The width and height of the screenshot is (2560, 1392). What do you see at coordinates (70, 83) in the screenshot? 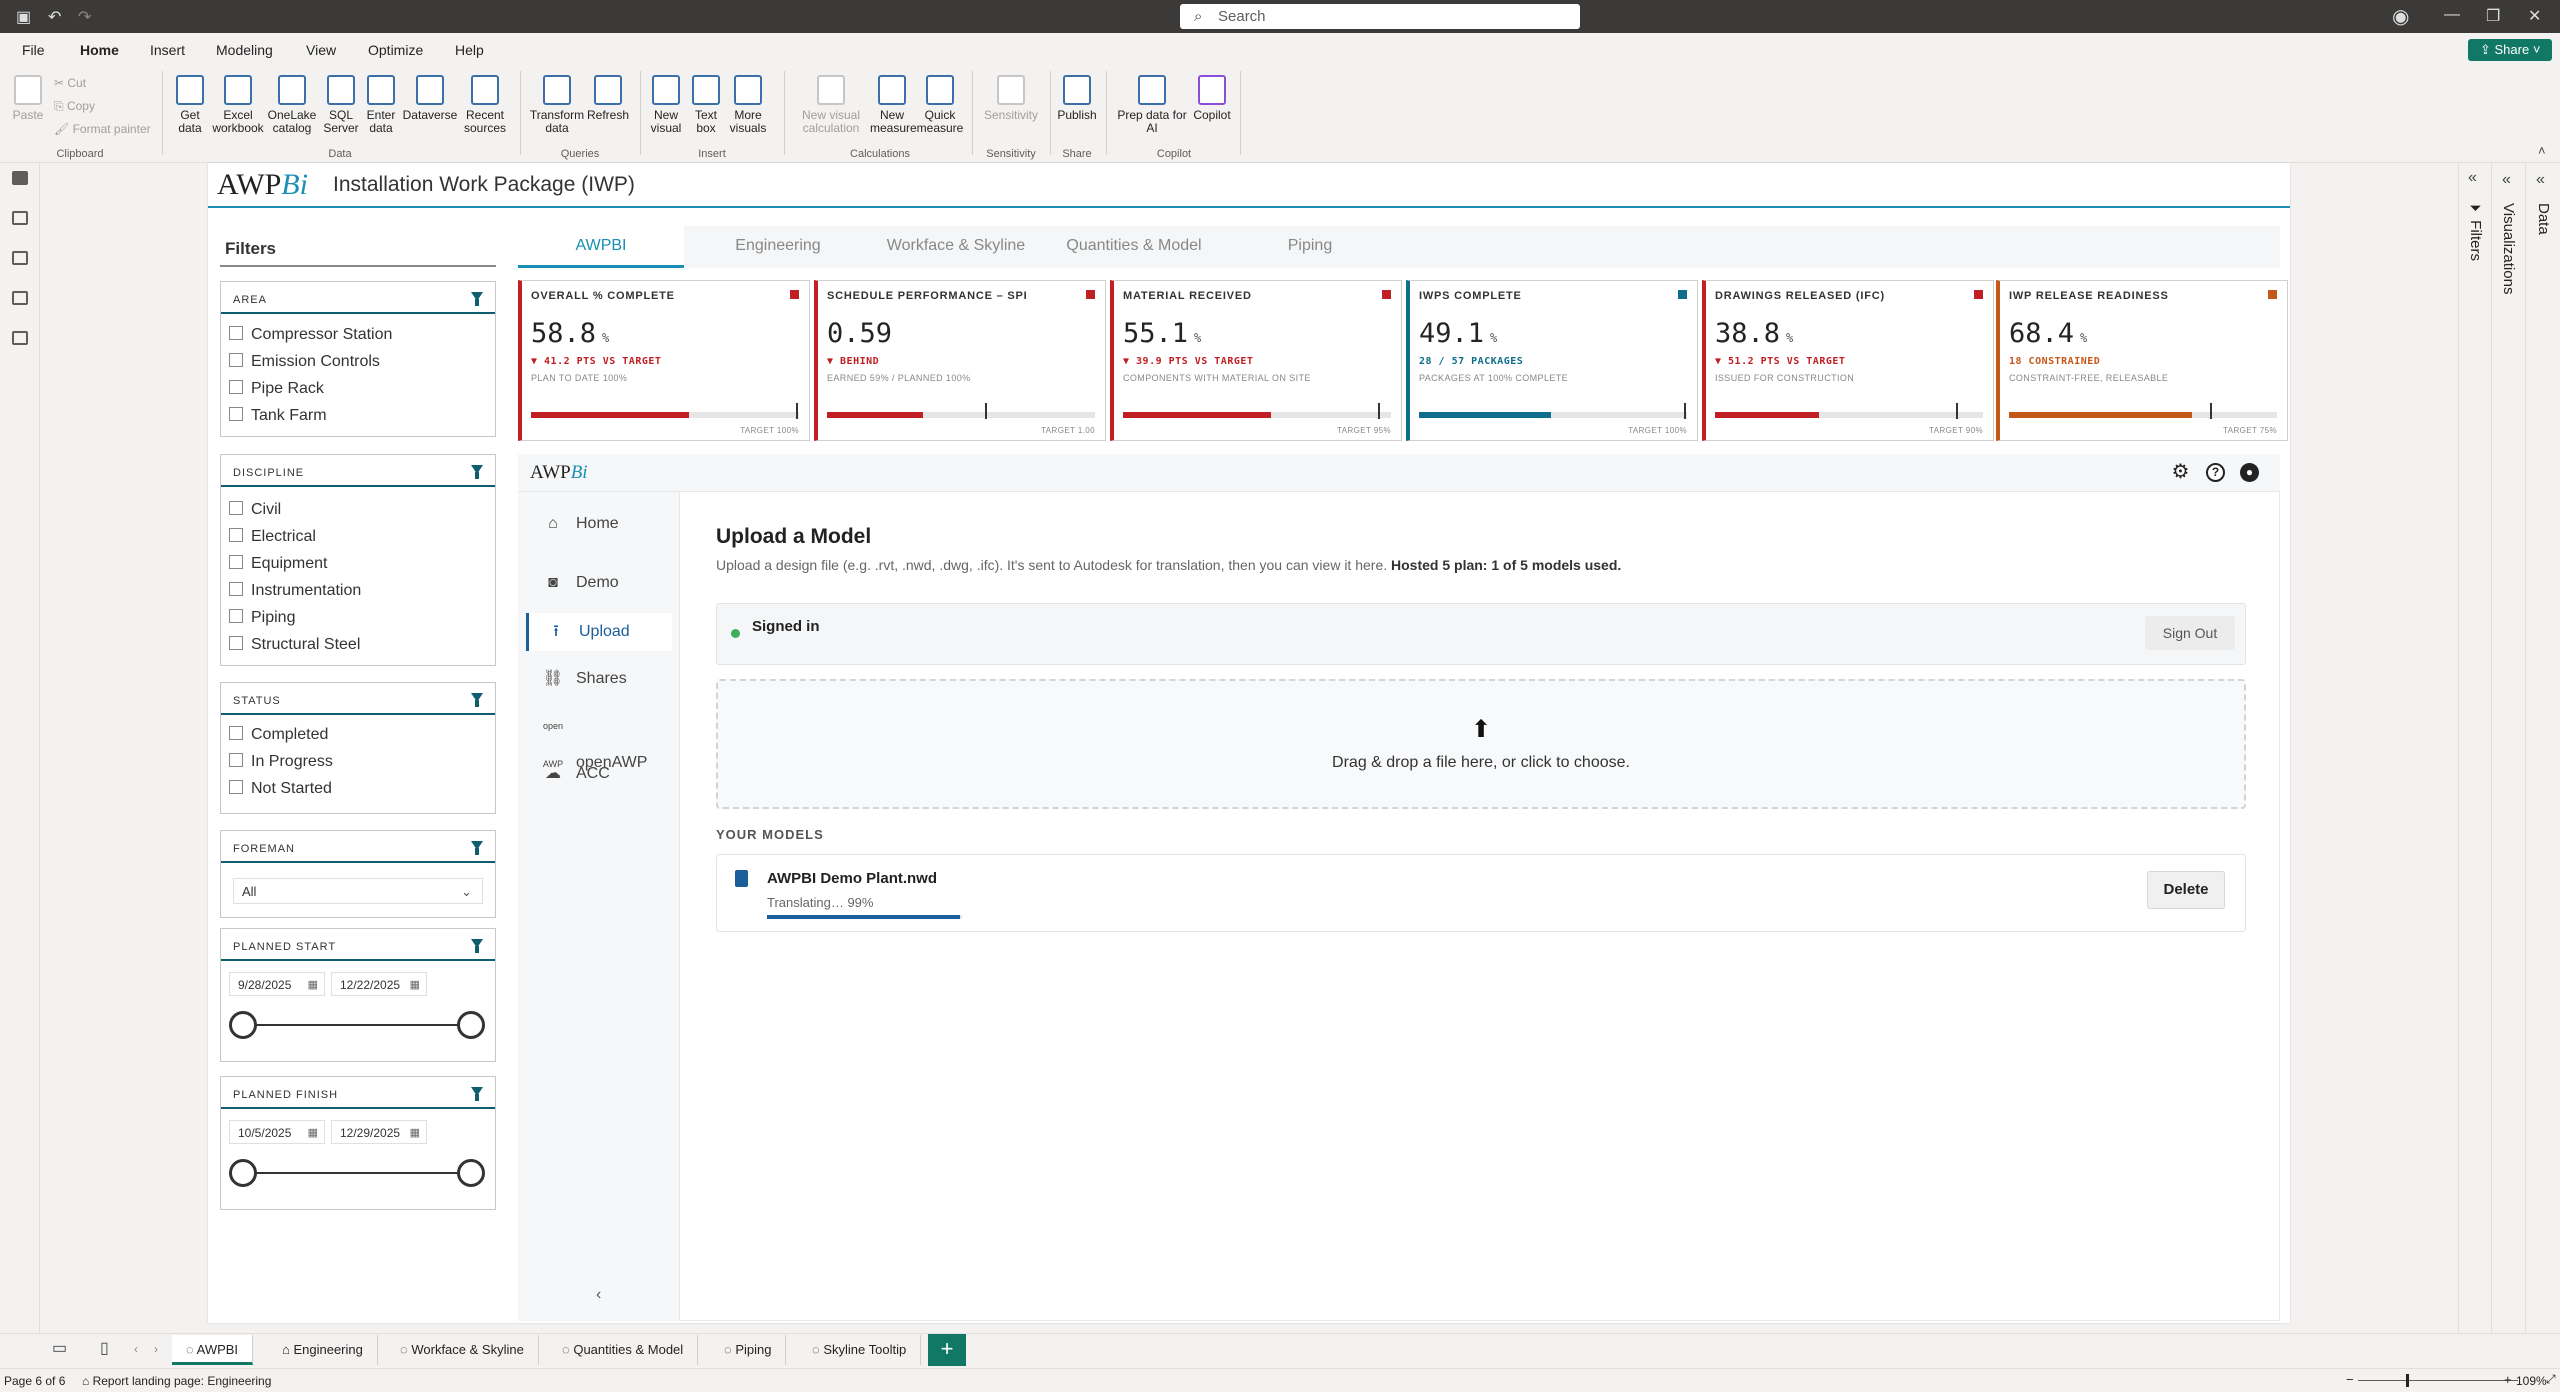
I see `cut-button: ✂ Cut` at bounding box center [70, 83].